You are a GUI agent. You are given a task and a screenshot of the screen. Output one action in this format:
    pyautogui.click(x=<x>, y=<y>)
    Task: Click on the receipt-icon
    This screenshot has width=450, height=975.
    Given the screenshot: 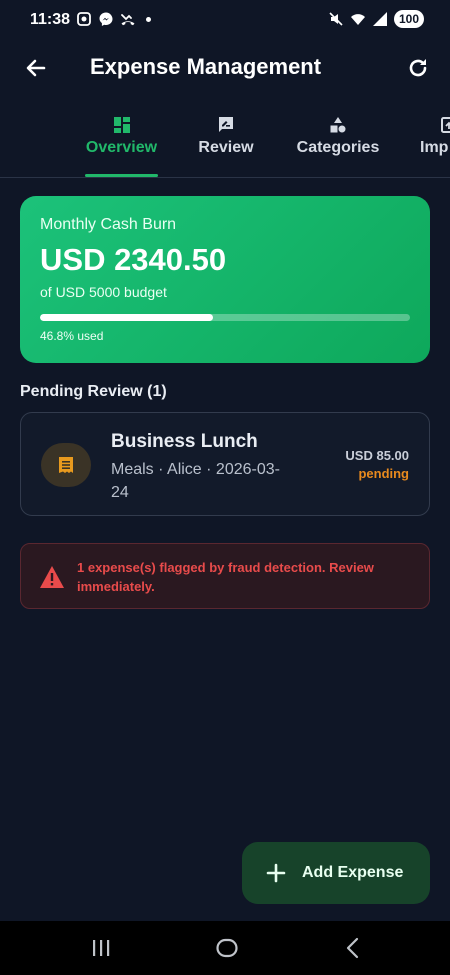 What is the action you would take?
    pyautogui.click(x=66, y=465)
    